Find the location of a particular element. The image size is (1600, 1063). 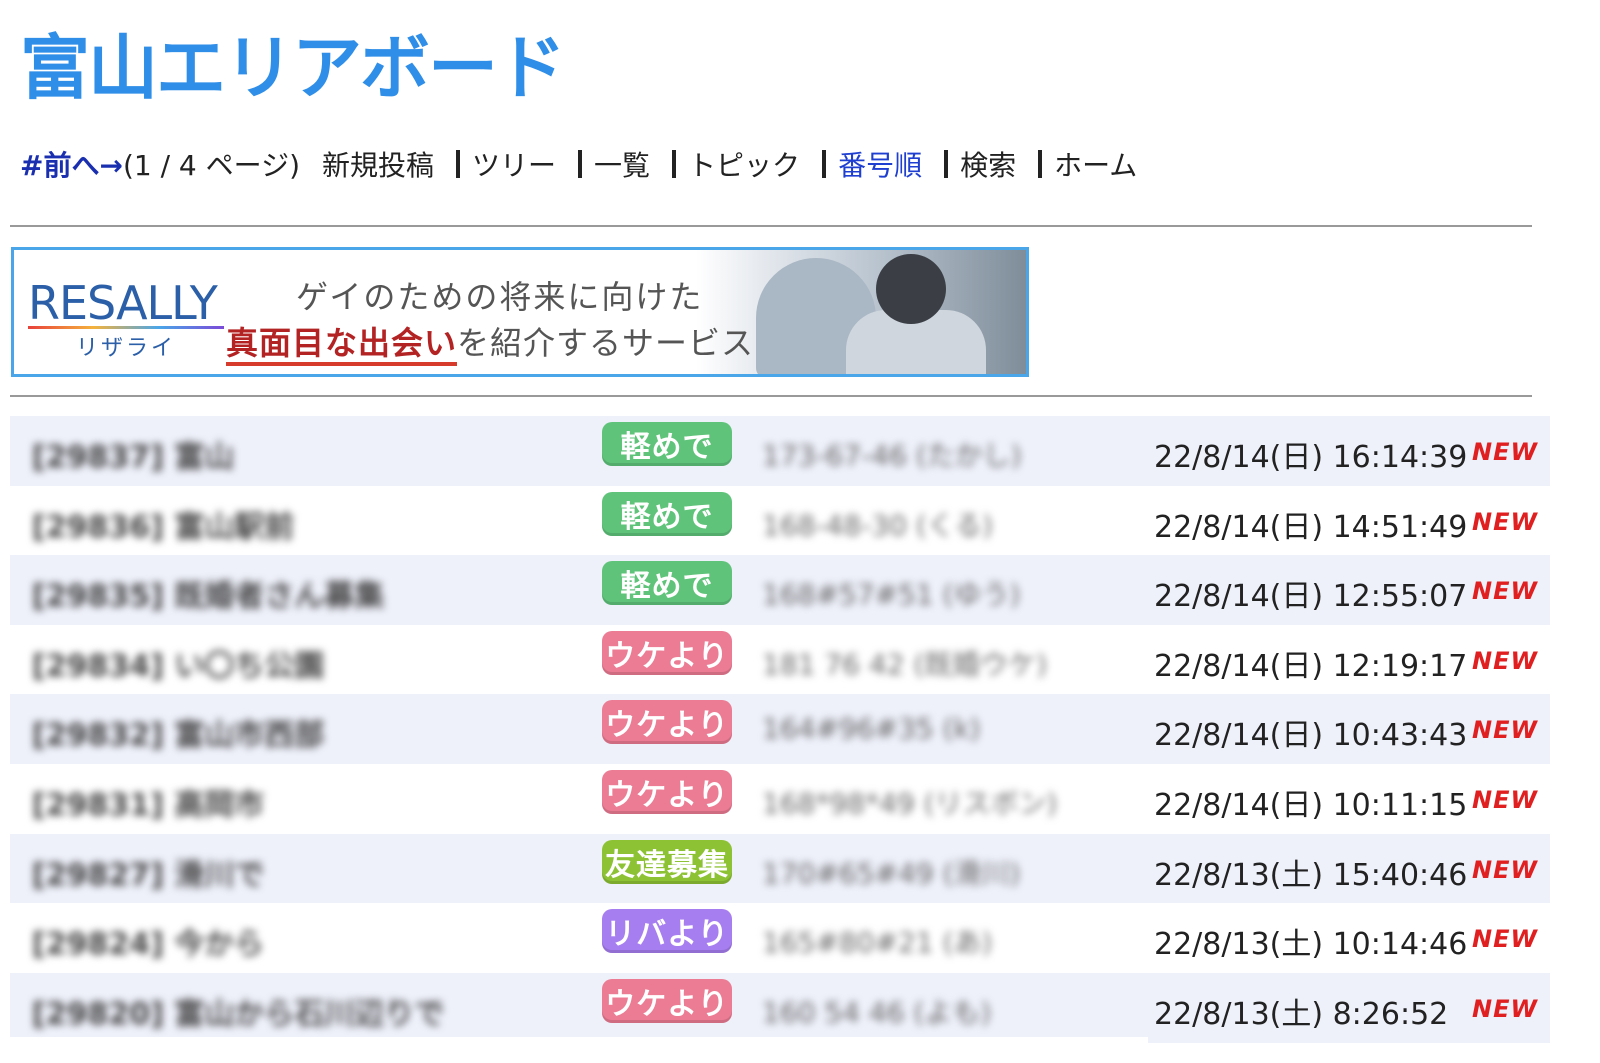

post-title-link: [29832] 富山市西部 is located at coordinates (178, 732).